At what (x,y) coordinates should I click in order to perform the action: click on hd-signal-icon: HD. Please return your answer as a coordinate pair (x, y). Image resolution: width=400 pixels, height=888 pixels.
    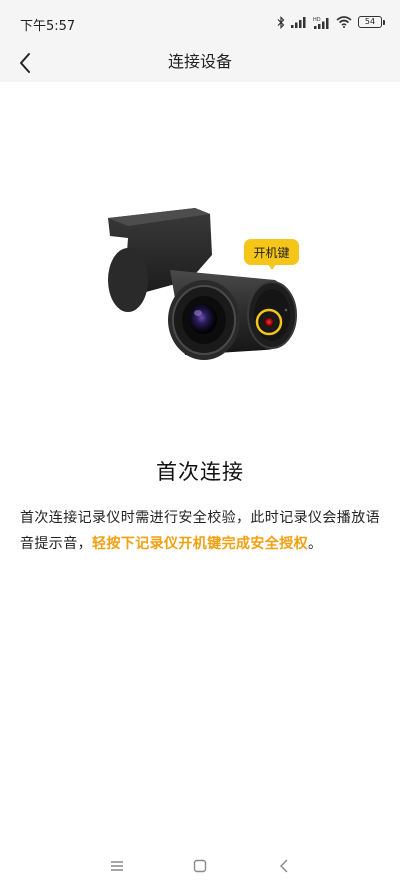
    Looking at the image, I should click on (321, 22).